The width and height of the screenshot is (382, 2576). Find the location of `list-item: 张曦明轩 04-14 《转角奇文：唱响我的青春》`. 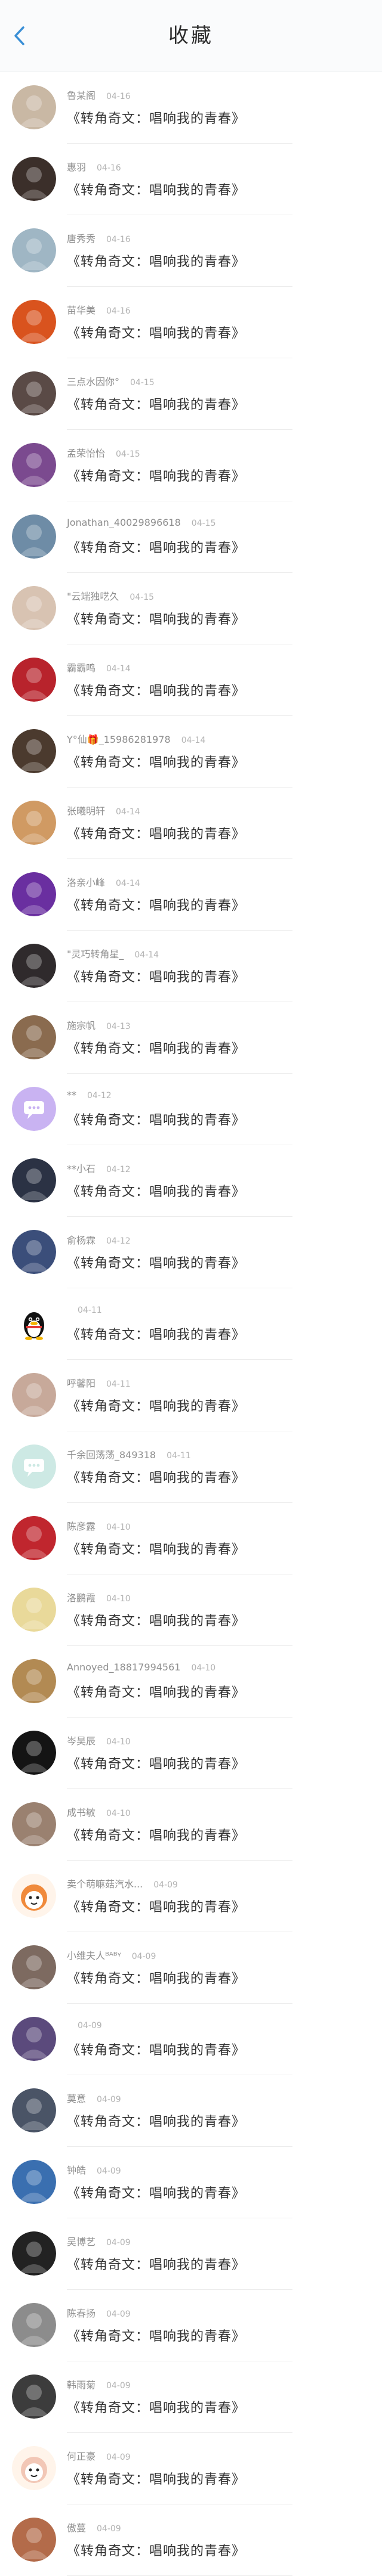

list-item: 张曦明轩 04-14 《转角奇文：唱响我的青春》 is located at coordinates (191, 823).